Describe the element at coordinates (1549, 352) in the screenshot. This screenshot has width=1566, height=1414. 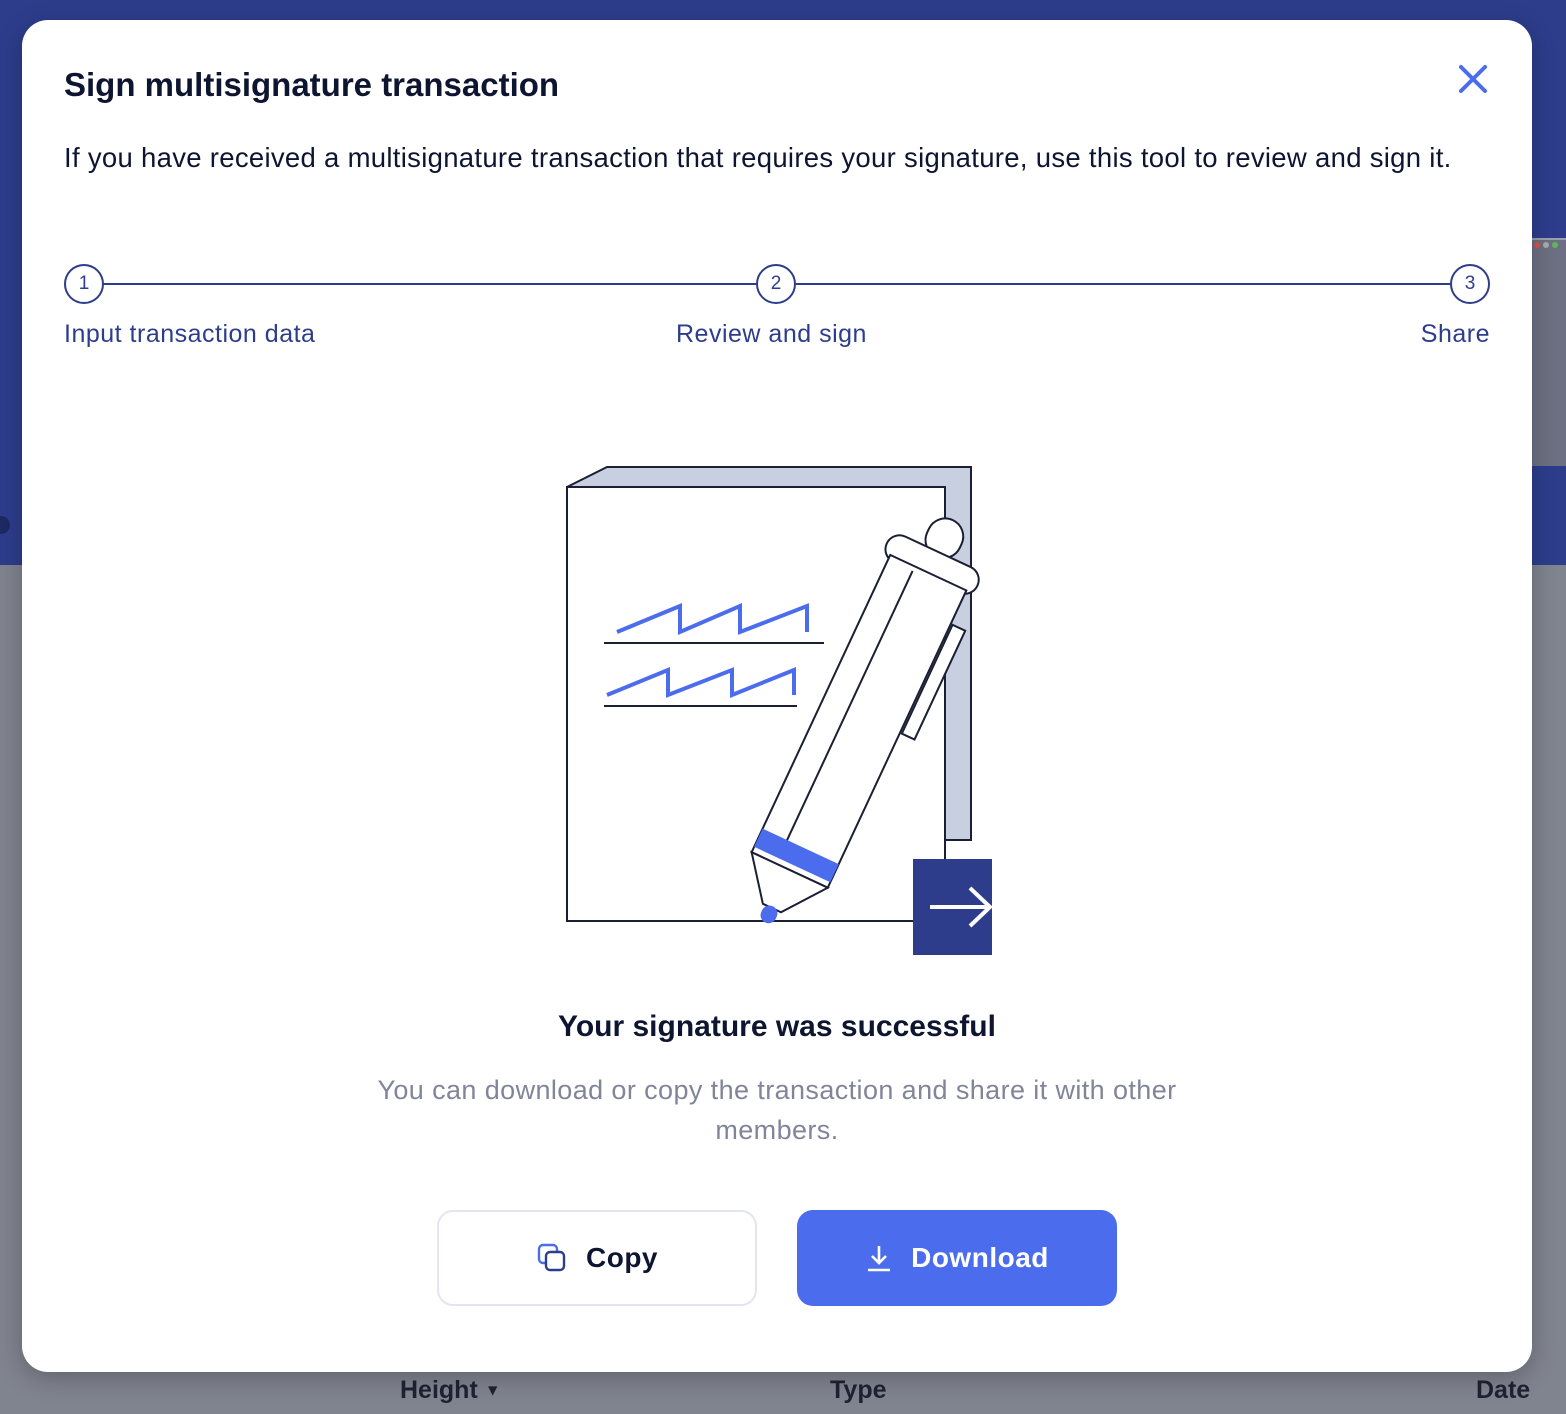
I see `background-window-panel` at that location.